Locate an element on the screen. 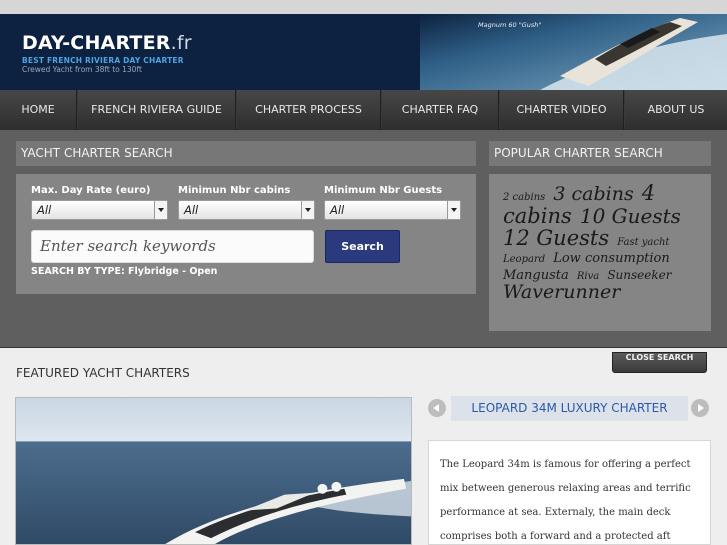 This screenshot has width=727, height=545. keyword-search-input: Enter search keywords is located at coordinates (172, 246).